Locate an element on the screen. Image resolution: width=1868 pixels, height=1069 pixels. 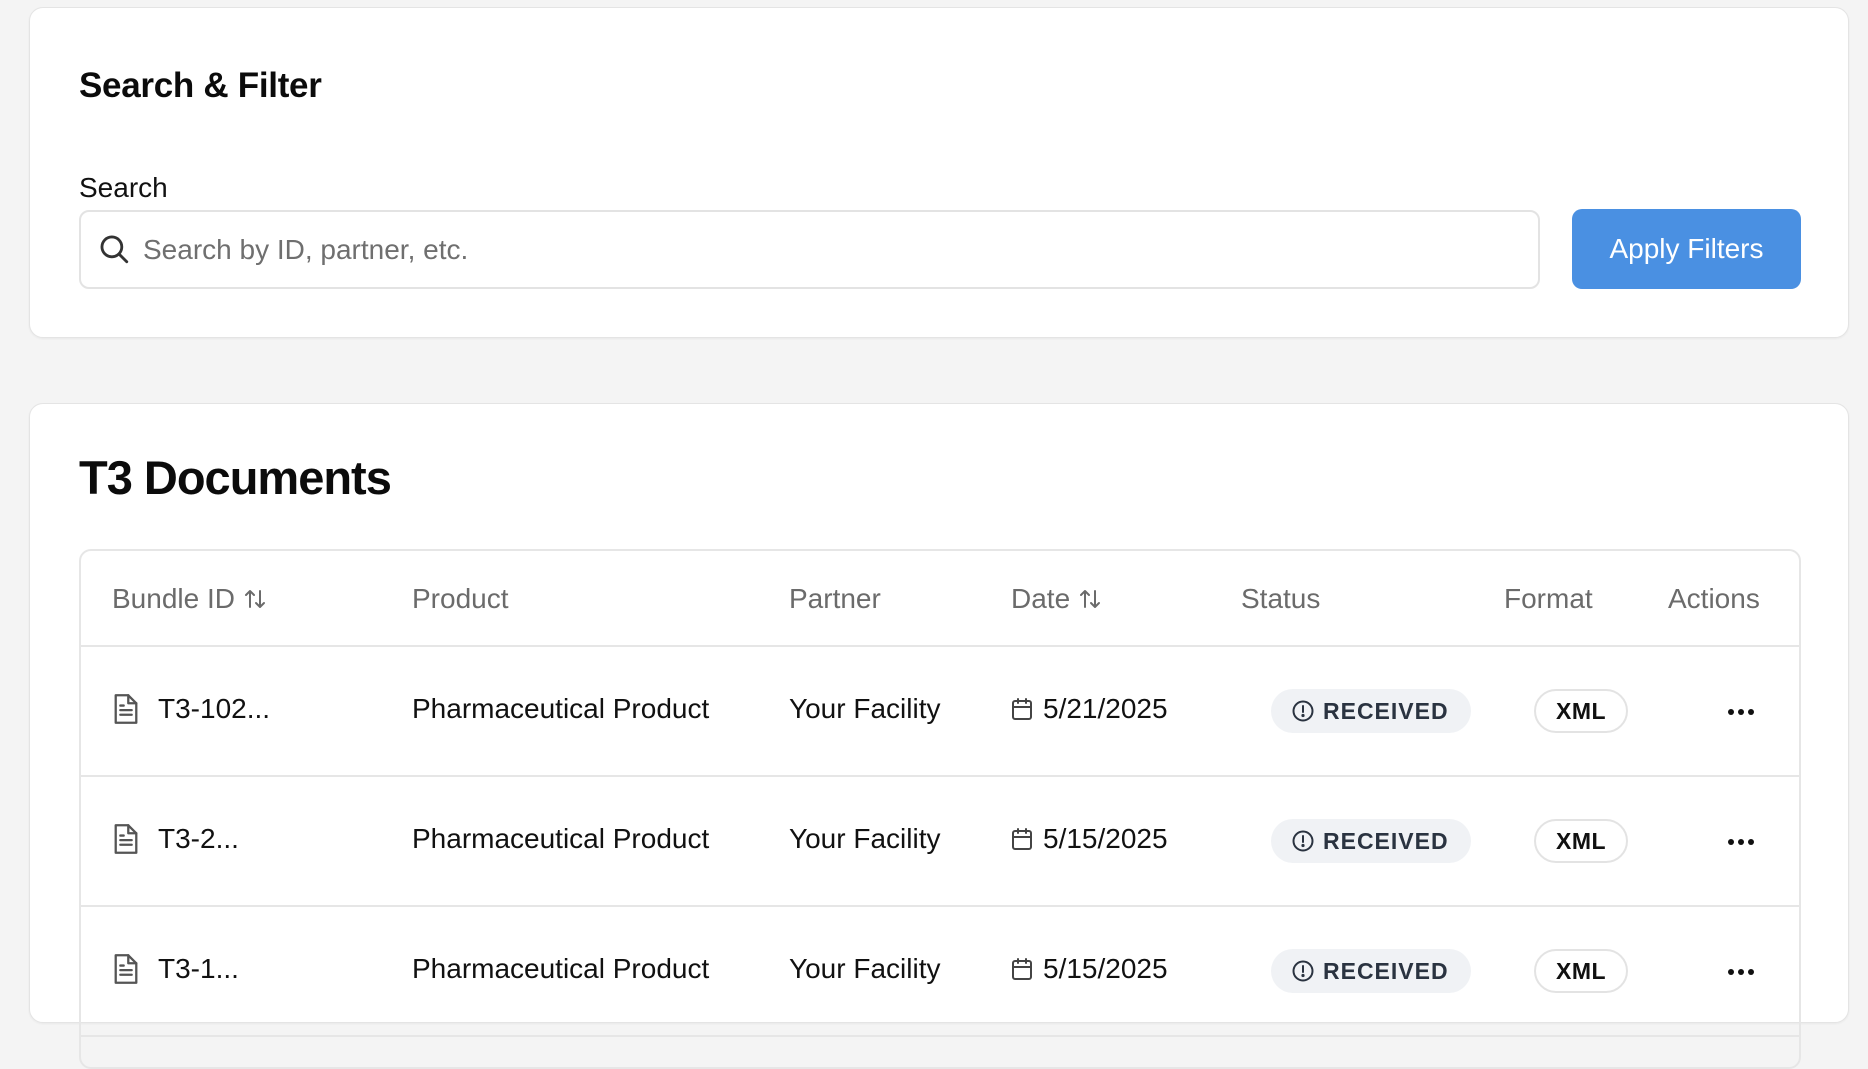
search-filter-title: Search & Filter is located at coordinates (200, 85).